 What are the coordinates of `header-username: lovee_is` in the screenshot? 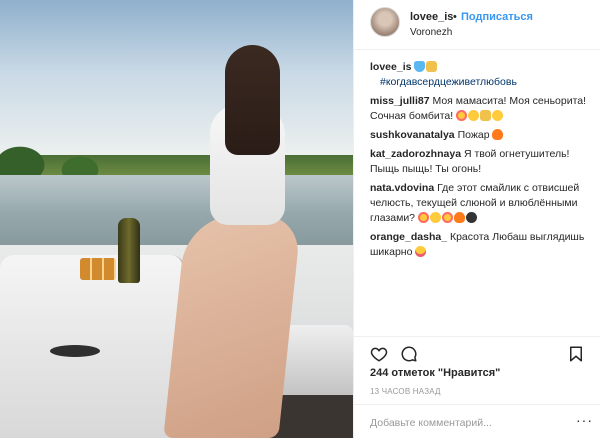 It's located at (431, 17).